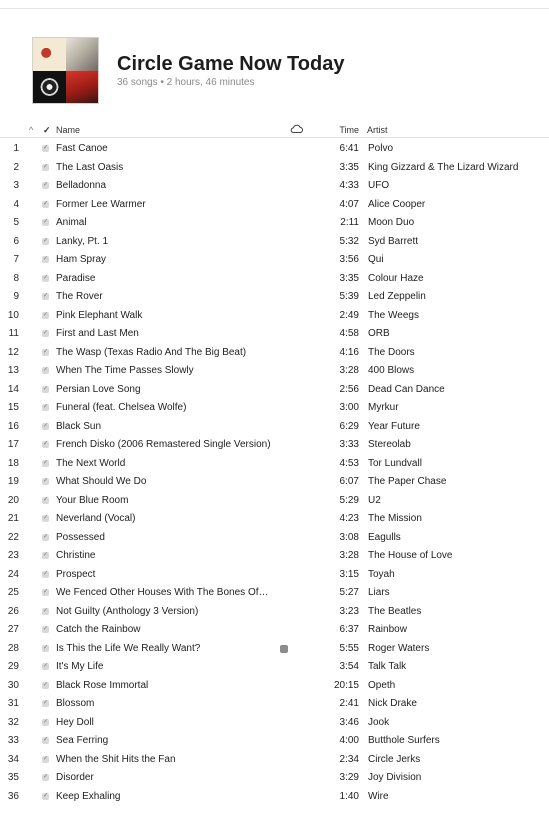 This screenshot has width=549, height=815. I want to click on track-row: 32 ✓ Hey Doll 3:46 Jook, so click(274, 723).